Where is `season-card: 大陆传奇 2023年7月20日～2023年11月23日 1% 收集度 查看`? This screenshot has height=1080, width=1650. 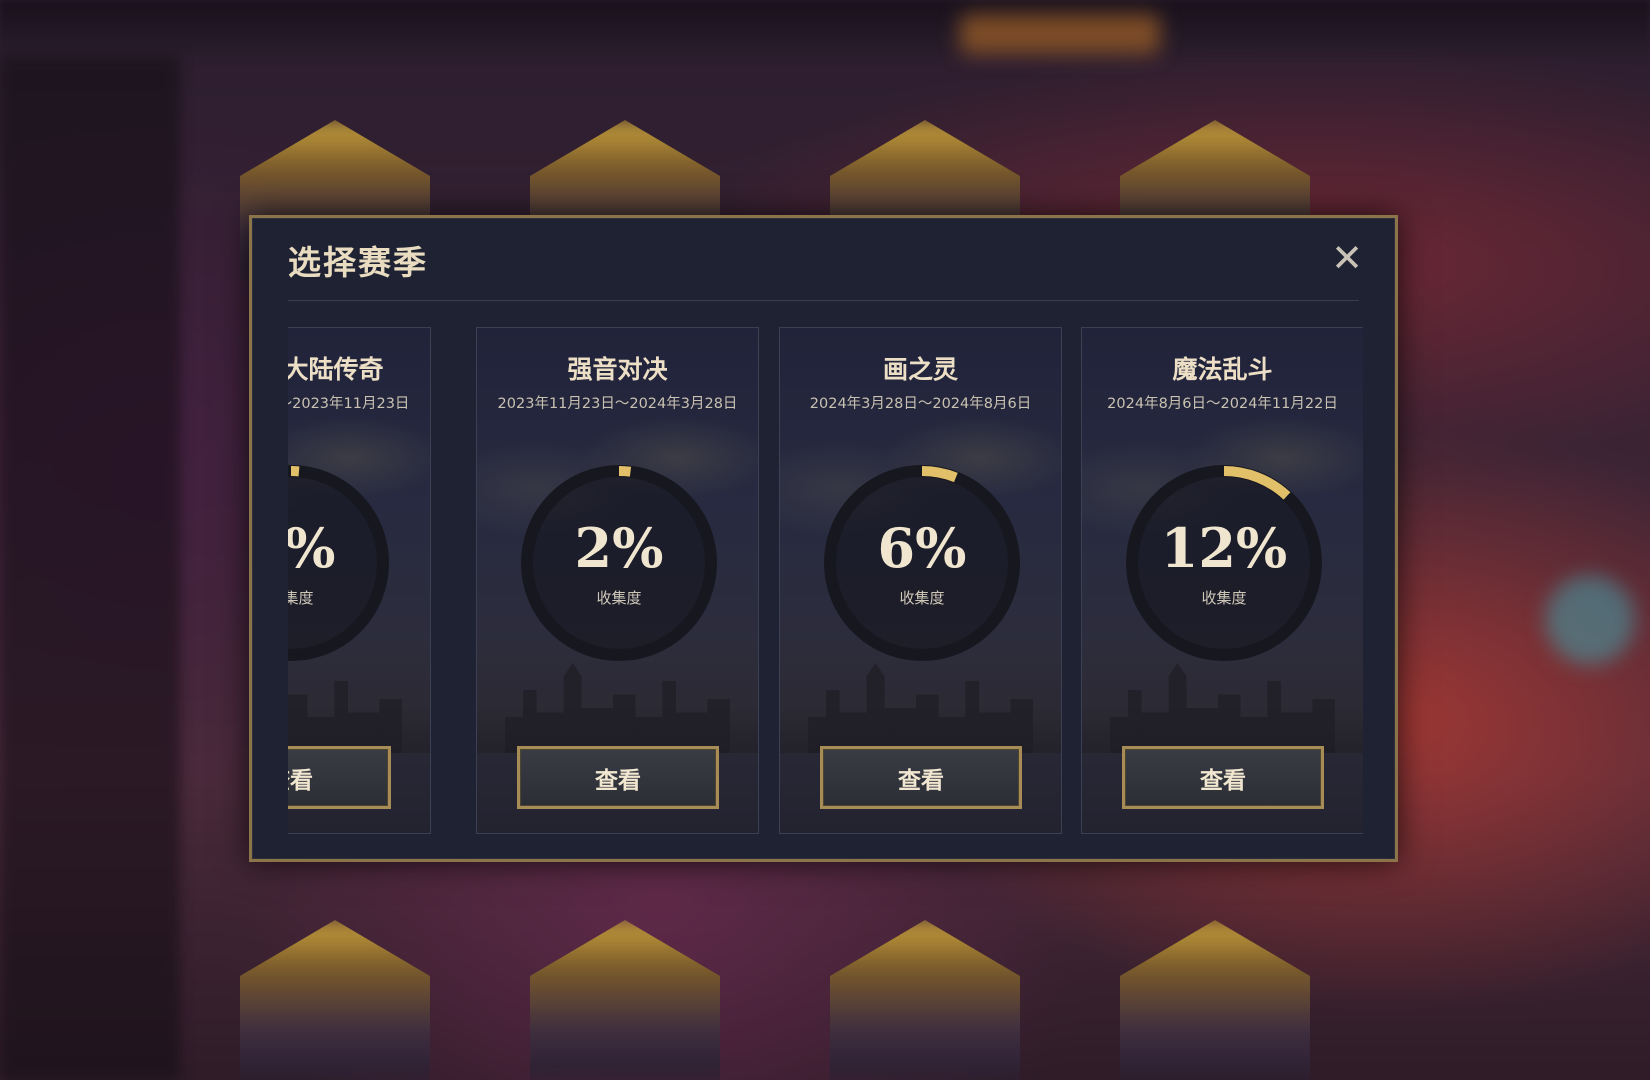 season-card: 大陆传奇 2023年7月20日～2023年11月23日 1% 收集度 查看 is located at coordinates (359, 580).